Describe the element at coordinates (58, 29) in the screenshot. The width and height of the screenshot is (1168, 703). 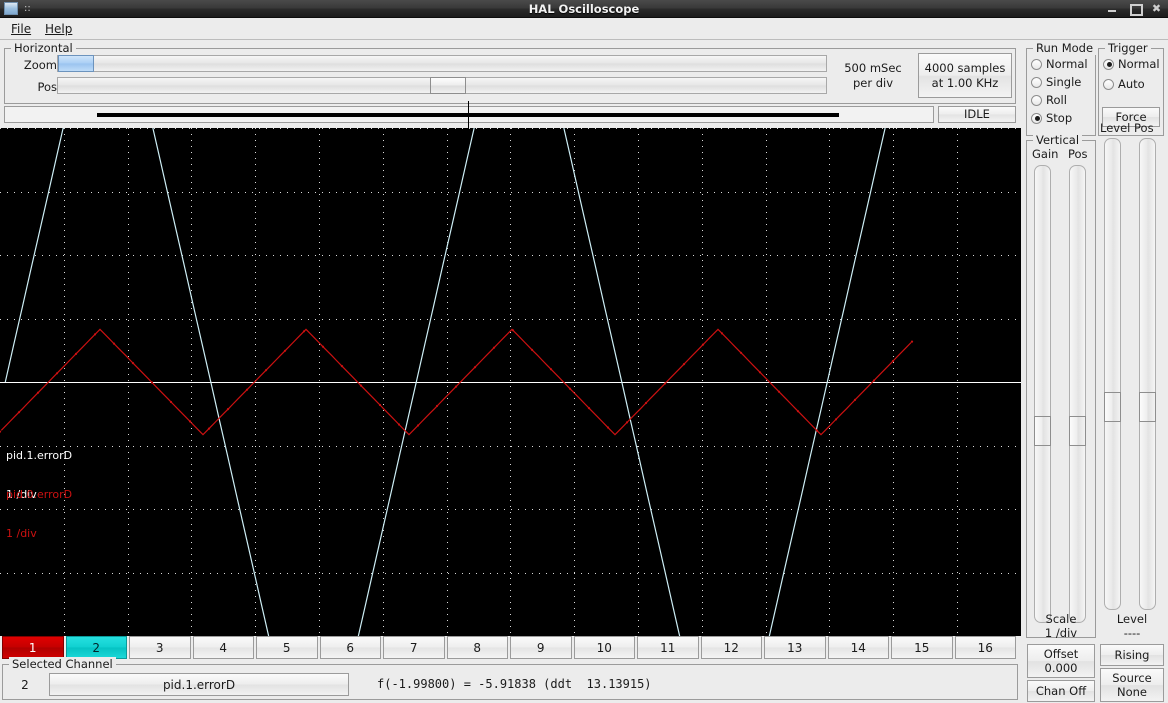
I see `menu-help: Help` at that location.